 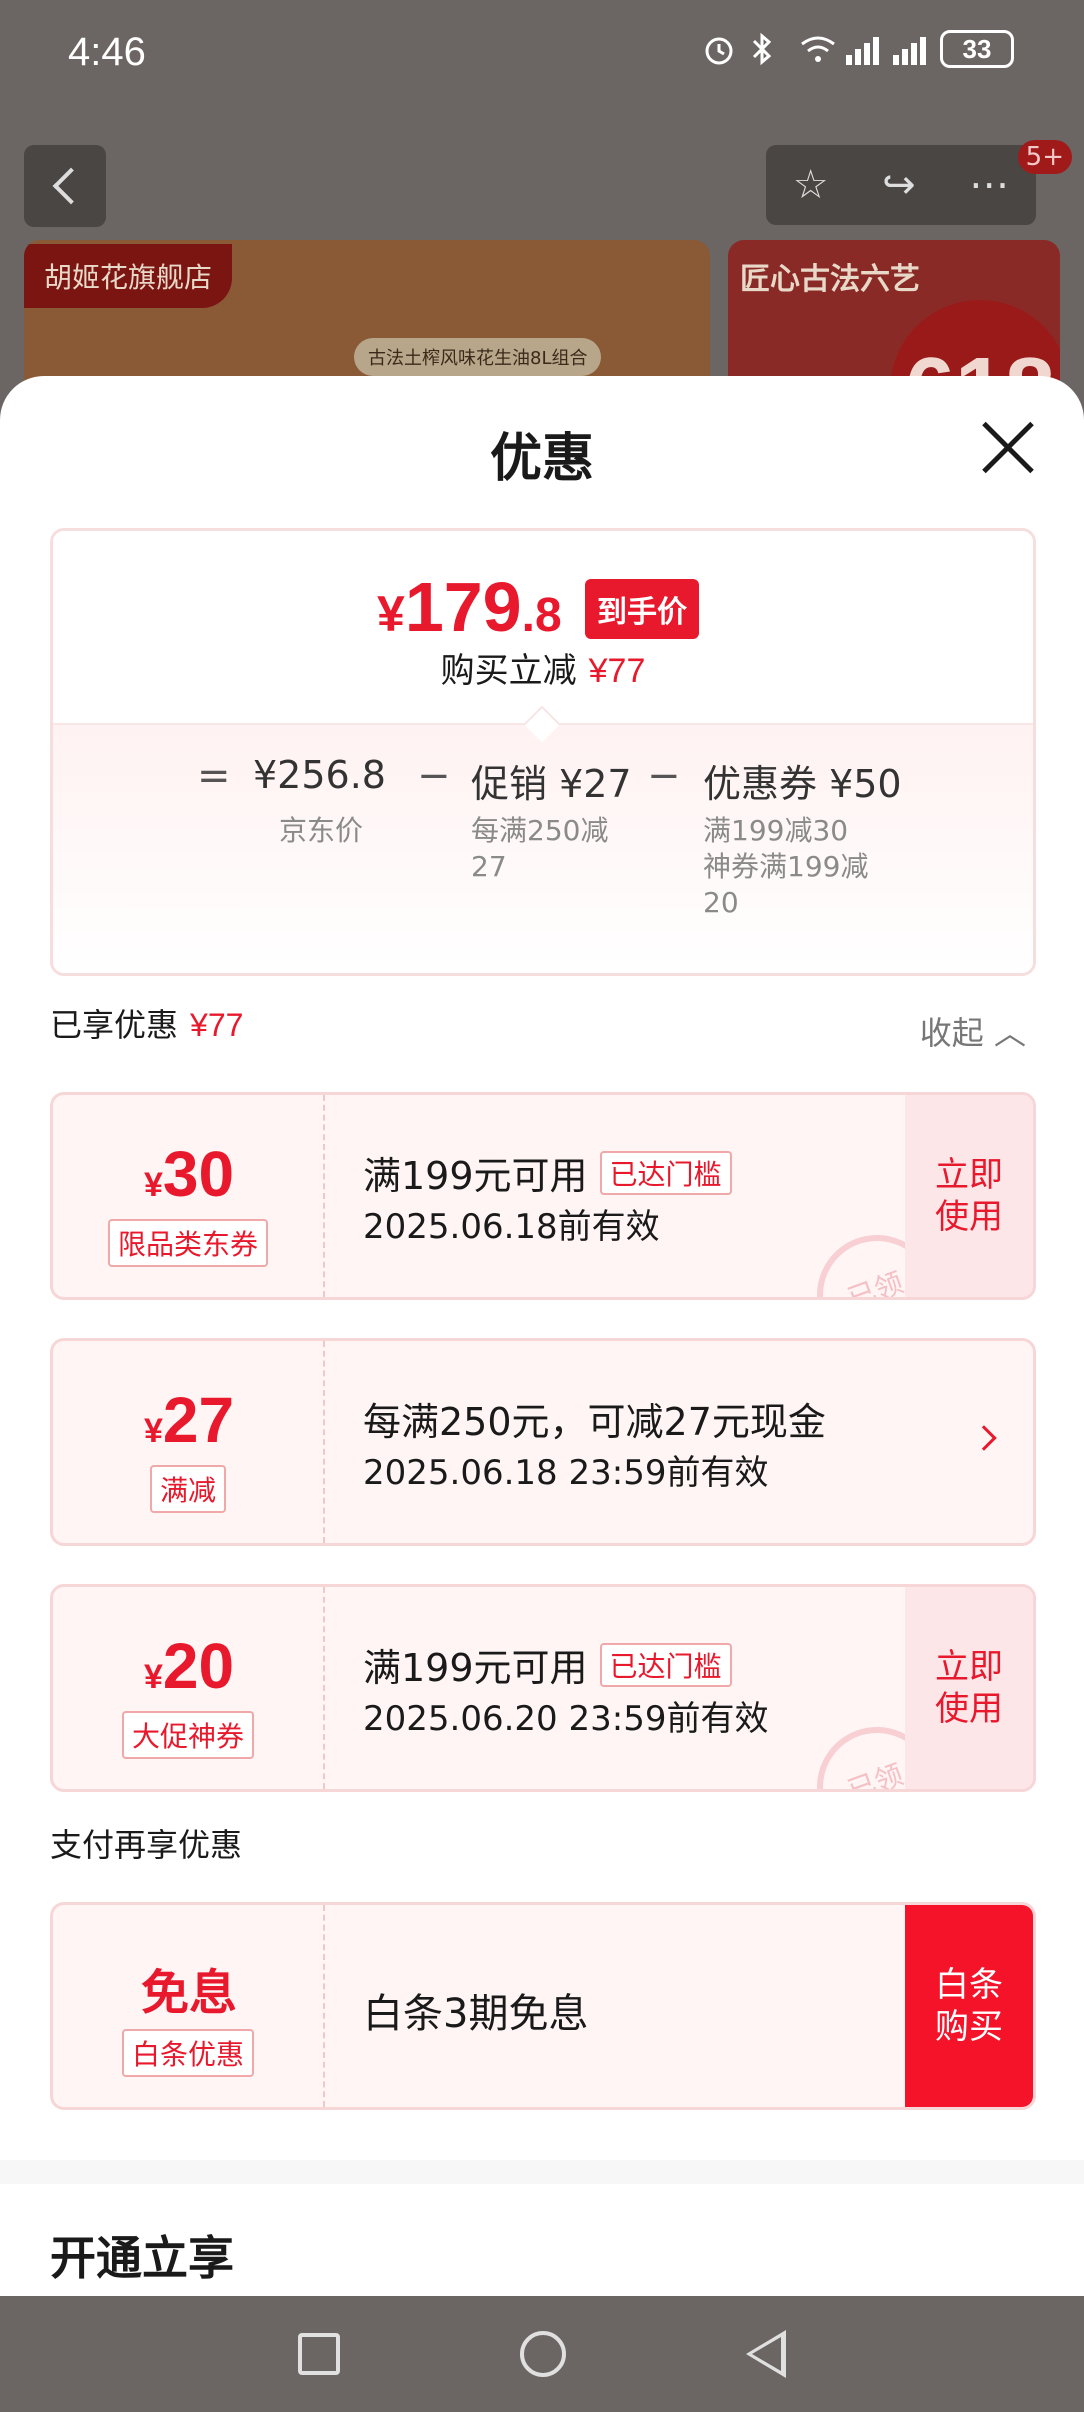 What do you see at coordinates (1009, 1033) in the screenshot?
I see `chevron-up-icon: ︿` at bounding box center [1009, 1033].